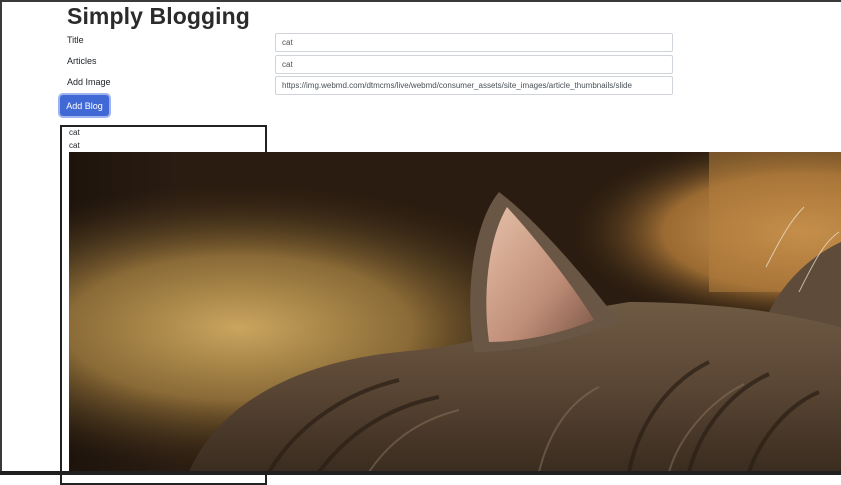 The width and height of the screenshot is (841, 485). Describe the element at coordinates (74, 132) in the screenshot. I see `blog-title: cat` at that location.